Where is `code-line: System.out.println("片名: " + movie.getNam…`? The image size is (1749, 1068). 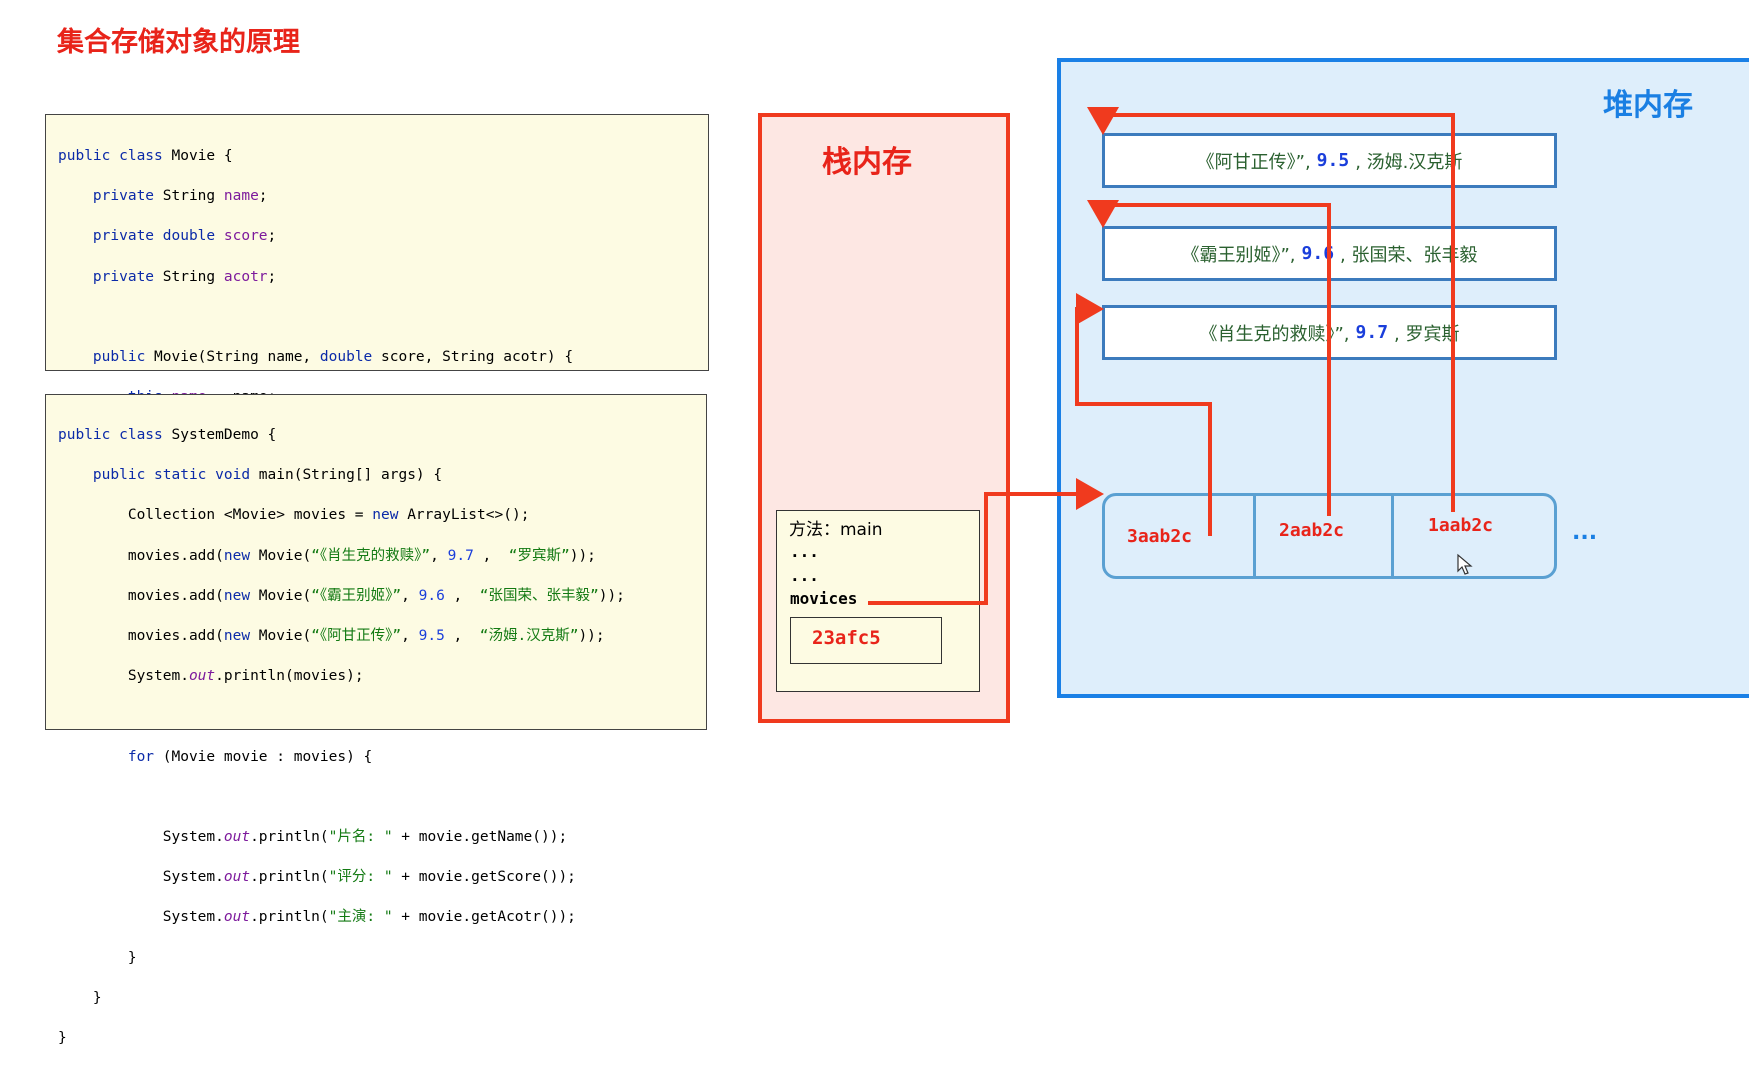
code-line: System.out.println("片名: " + movie.getNam… is located at coordinates (313, 836).